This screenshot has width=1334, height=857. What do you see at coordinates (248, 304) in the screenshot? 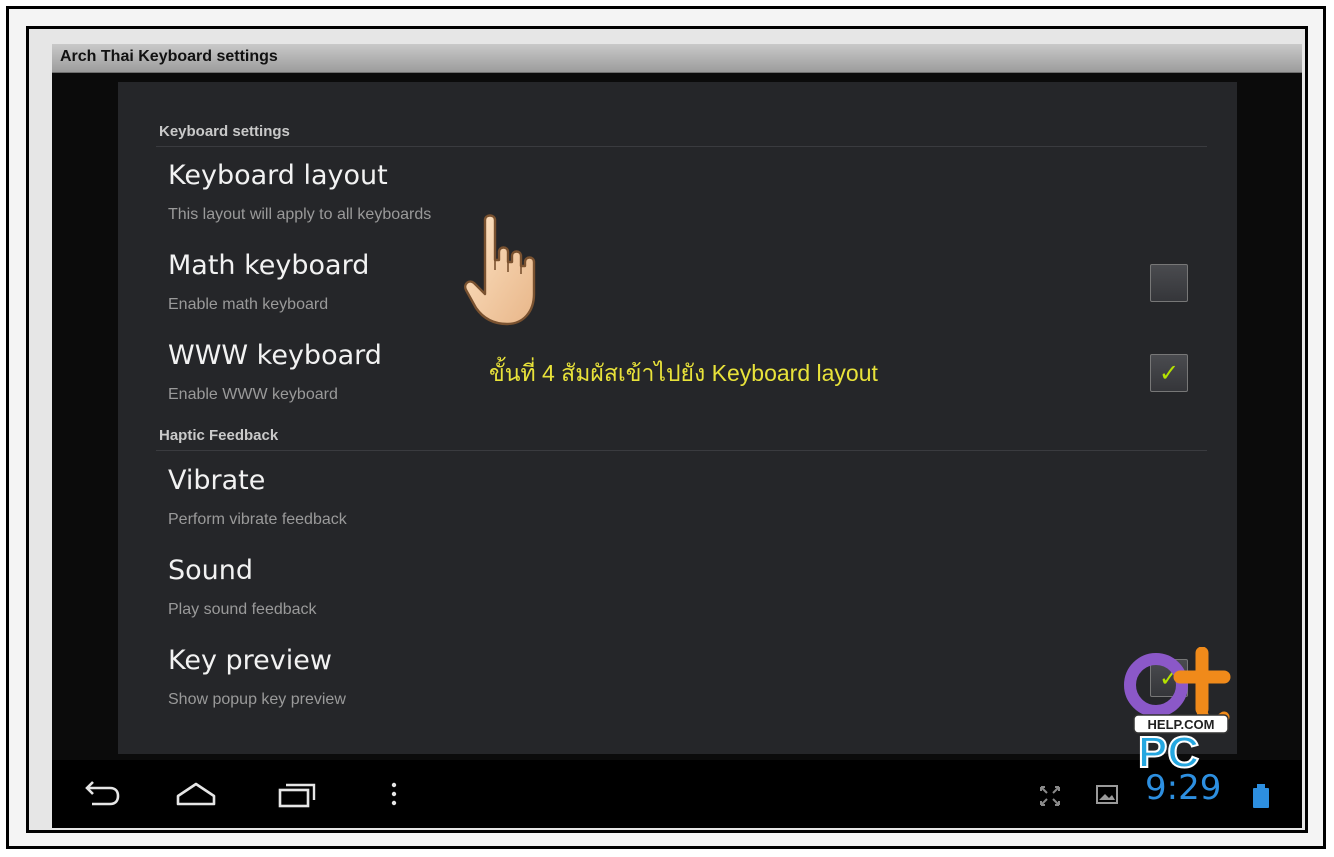
I see `setting-subtitle: Enable math keyboard` at bounding box center [248, 304].